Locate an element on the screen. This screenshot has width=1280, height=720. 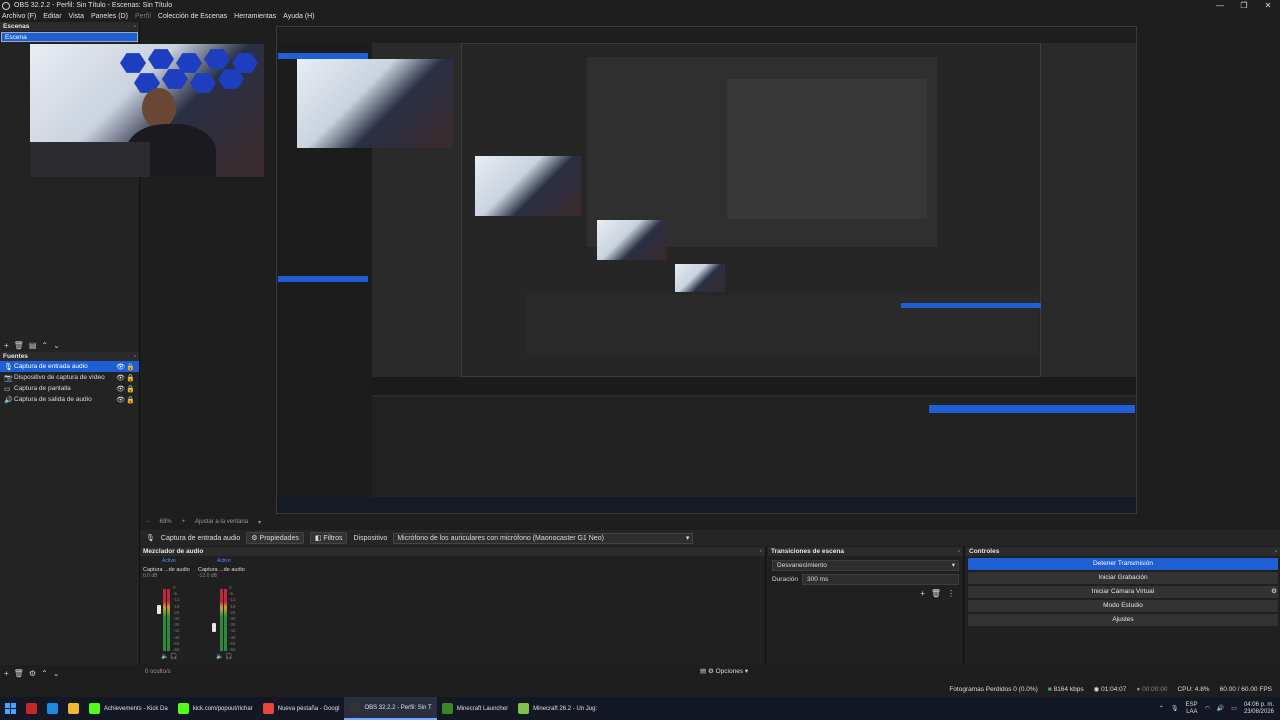
start-recording-button: Iniciar Grabación is located at coordinates (1123, 578).